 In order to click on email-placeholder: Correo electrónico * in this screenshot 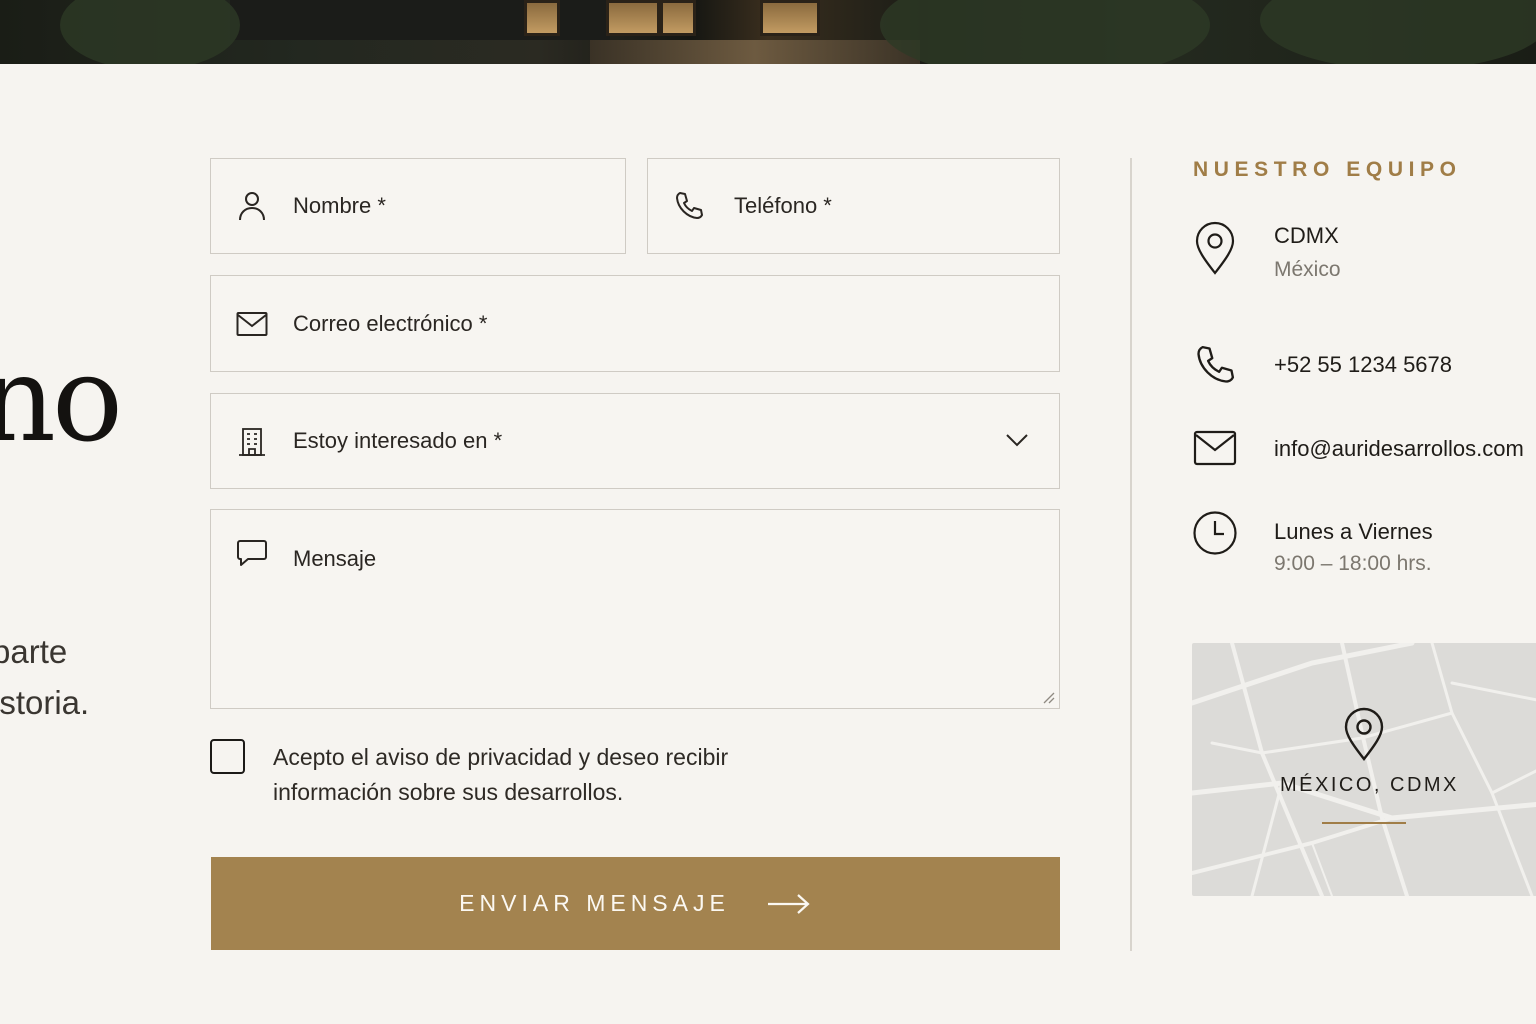, I will do `click(390, 323)`.